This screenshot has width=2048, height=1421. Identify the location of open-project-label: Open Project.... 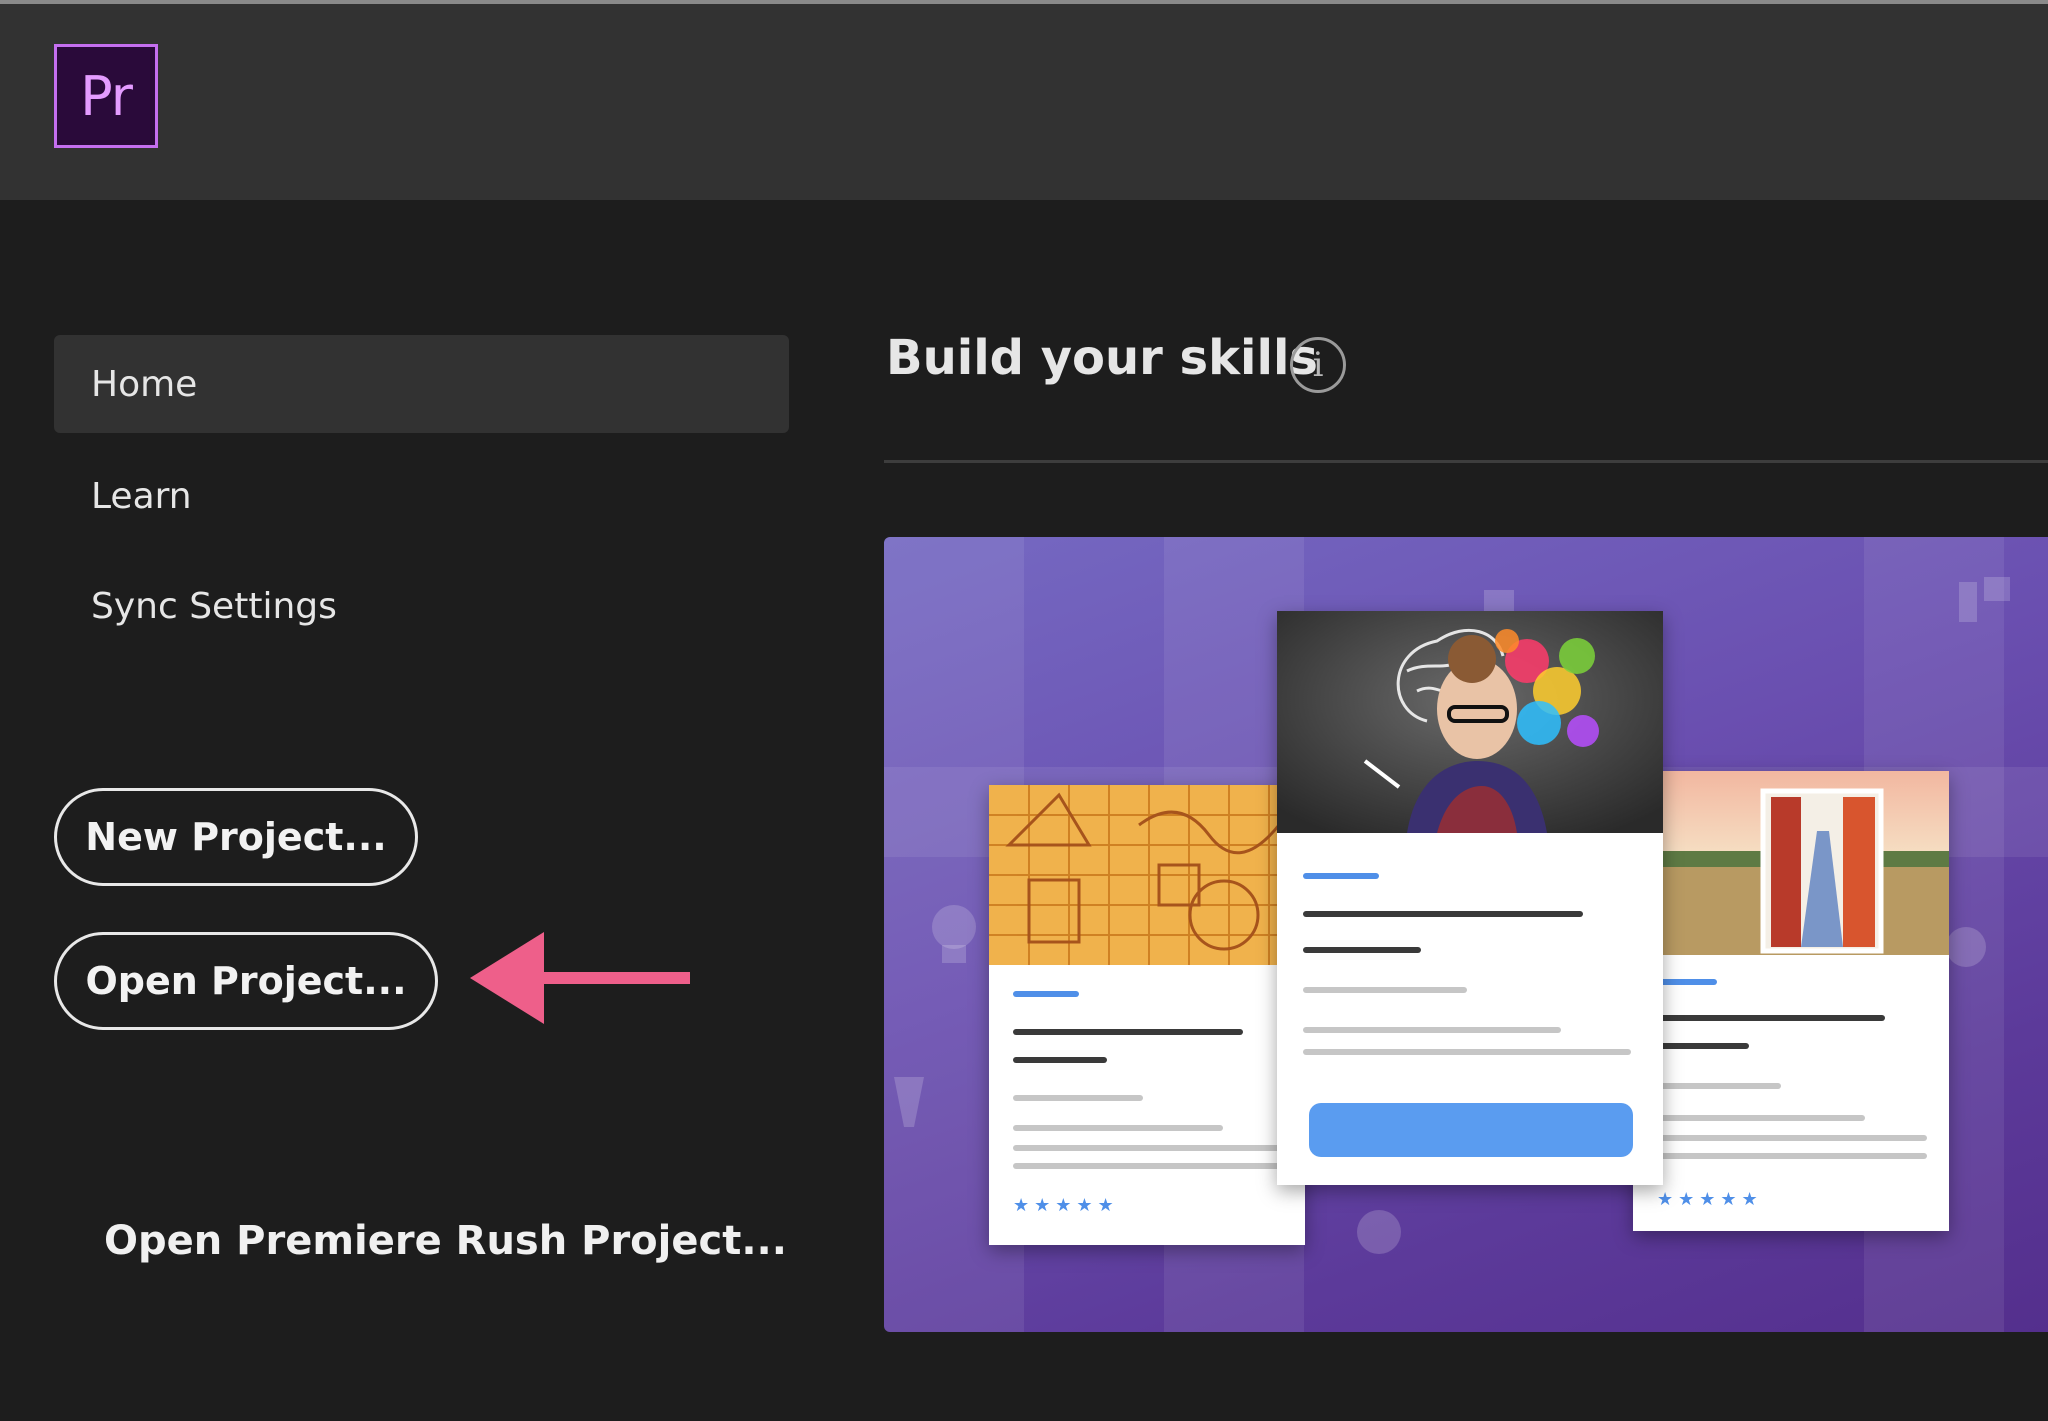
(246, 981).